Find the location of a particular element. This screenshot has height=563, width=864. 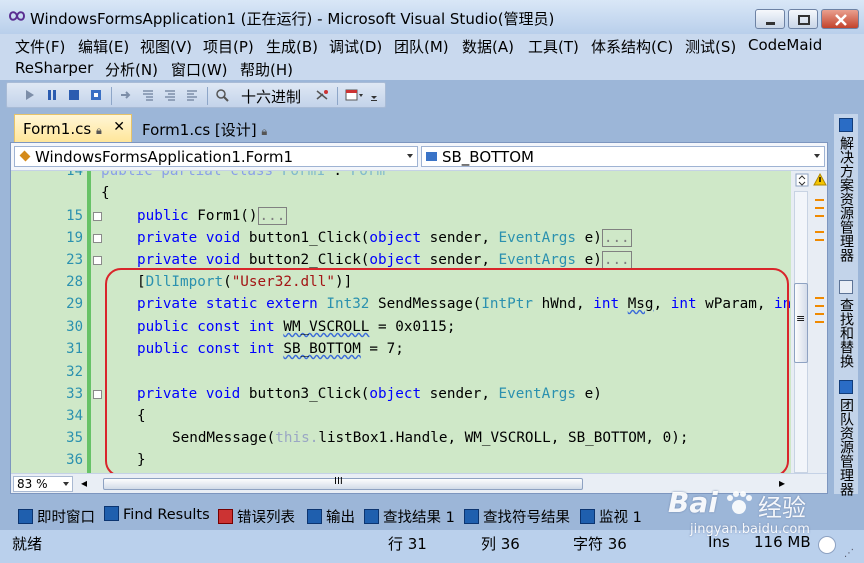

line-number: 28 is located at coordinates (74, 282).